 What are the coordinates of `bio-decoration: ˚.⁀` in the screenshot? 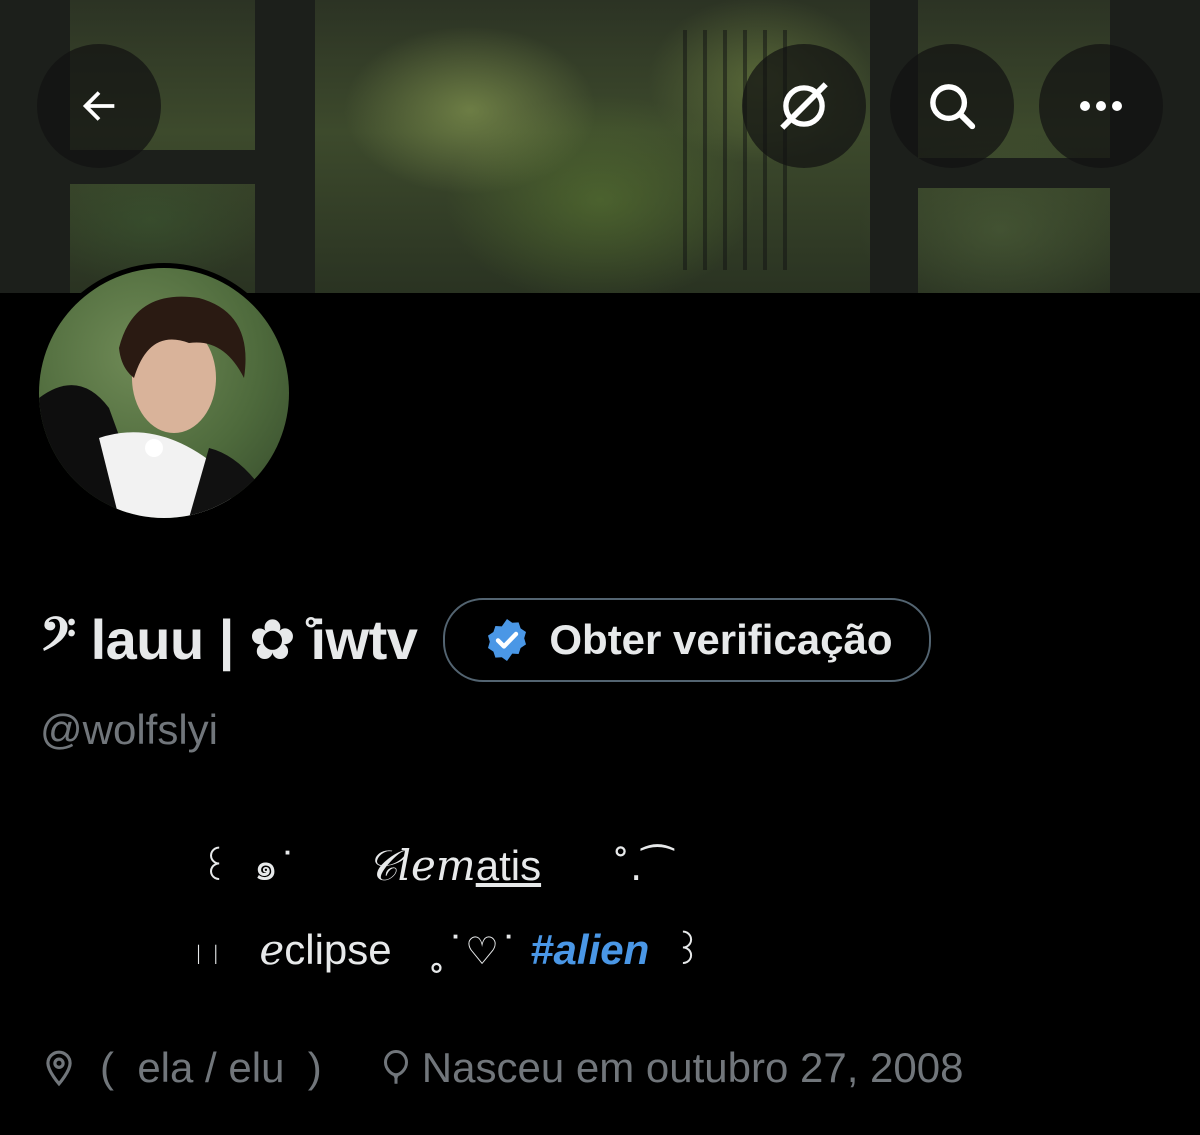 It's located at (642, 867).